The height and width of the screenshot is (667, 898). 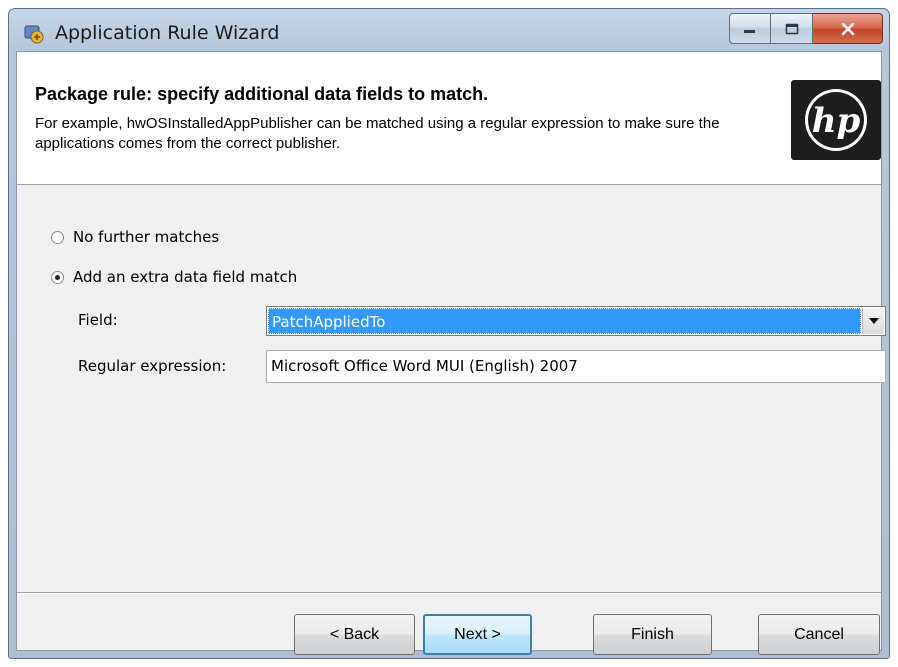 I want to click on svg-text: hp, so click(x=836, y=121).